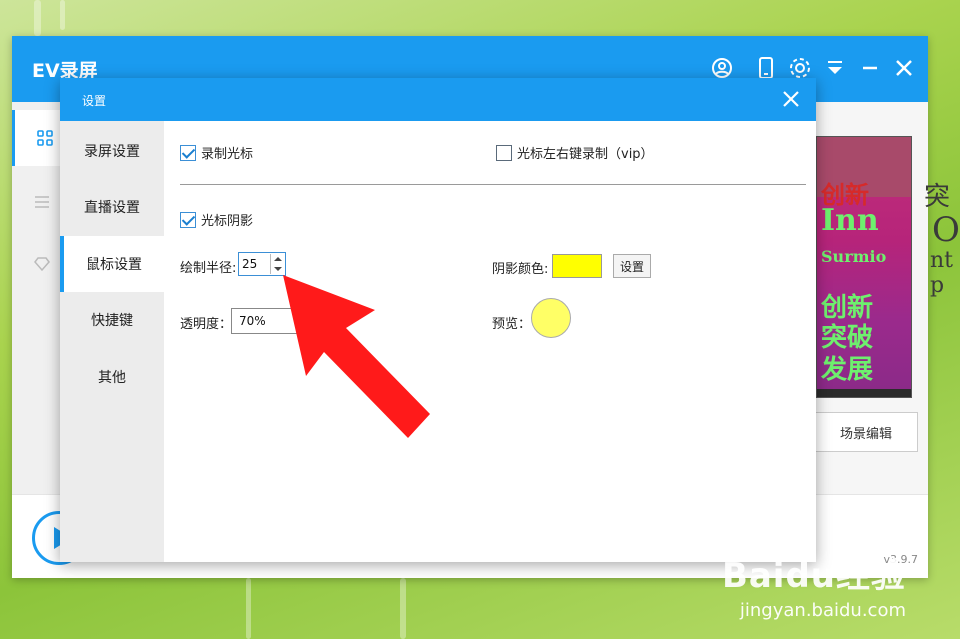 The image size is (960, 639). What do you see at coordinates (206, 324) in the screenshot?
I see `opacity-label: 透明度：` at bounding box center [206, 324].